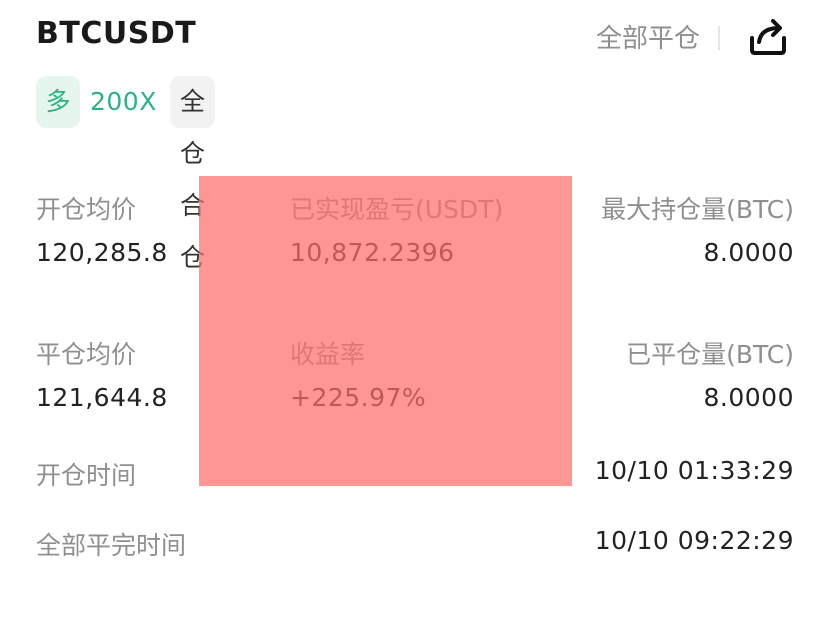 The image size is (829, 618). Describe the element at coordinates (710, 354) in the screenshot. I see `closed-volume-label: 已平仓量(BTC)` at that location.